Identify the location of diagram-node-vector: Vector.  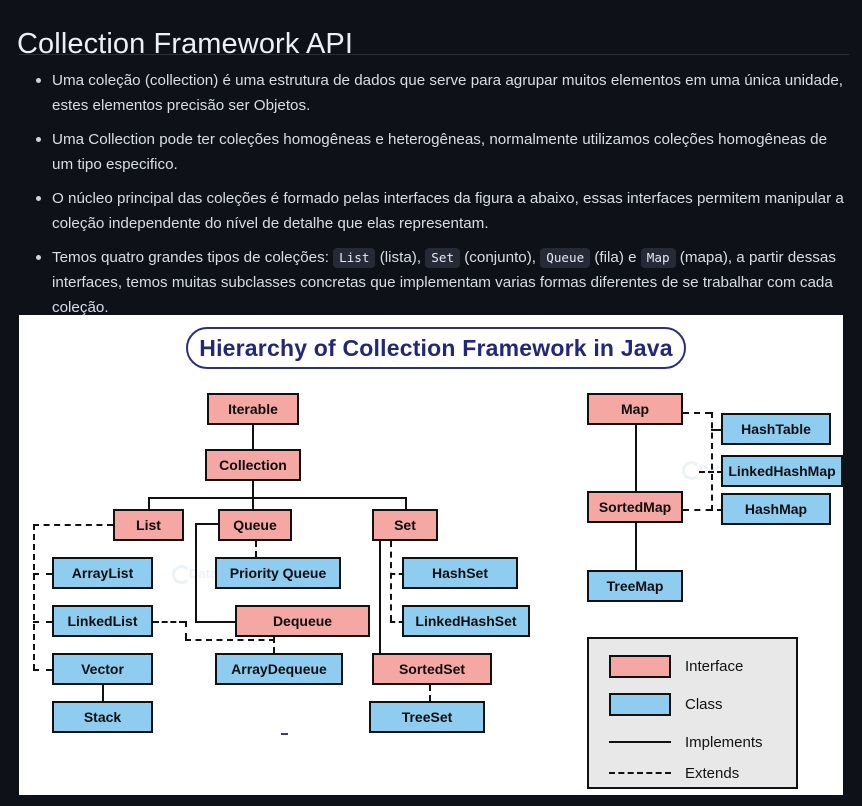
(102, 669).